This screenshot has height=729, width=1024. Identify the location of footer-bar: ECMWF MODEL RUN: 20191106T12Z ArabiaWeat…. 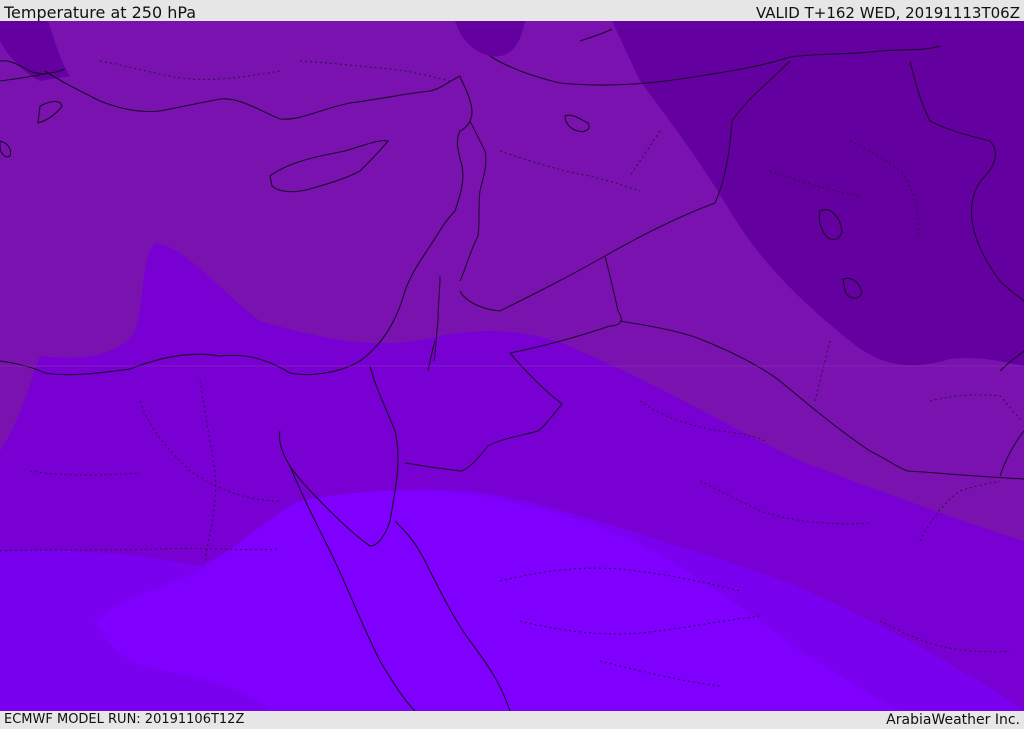
(512, 720).